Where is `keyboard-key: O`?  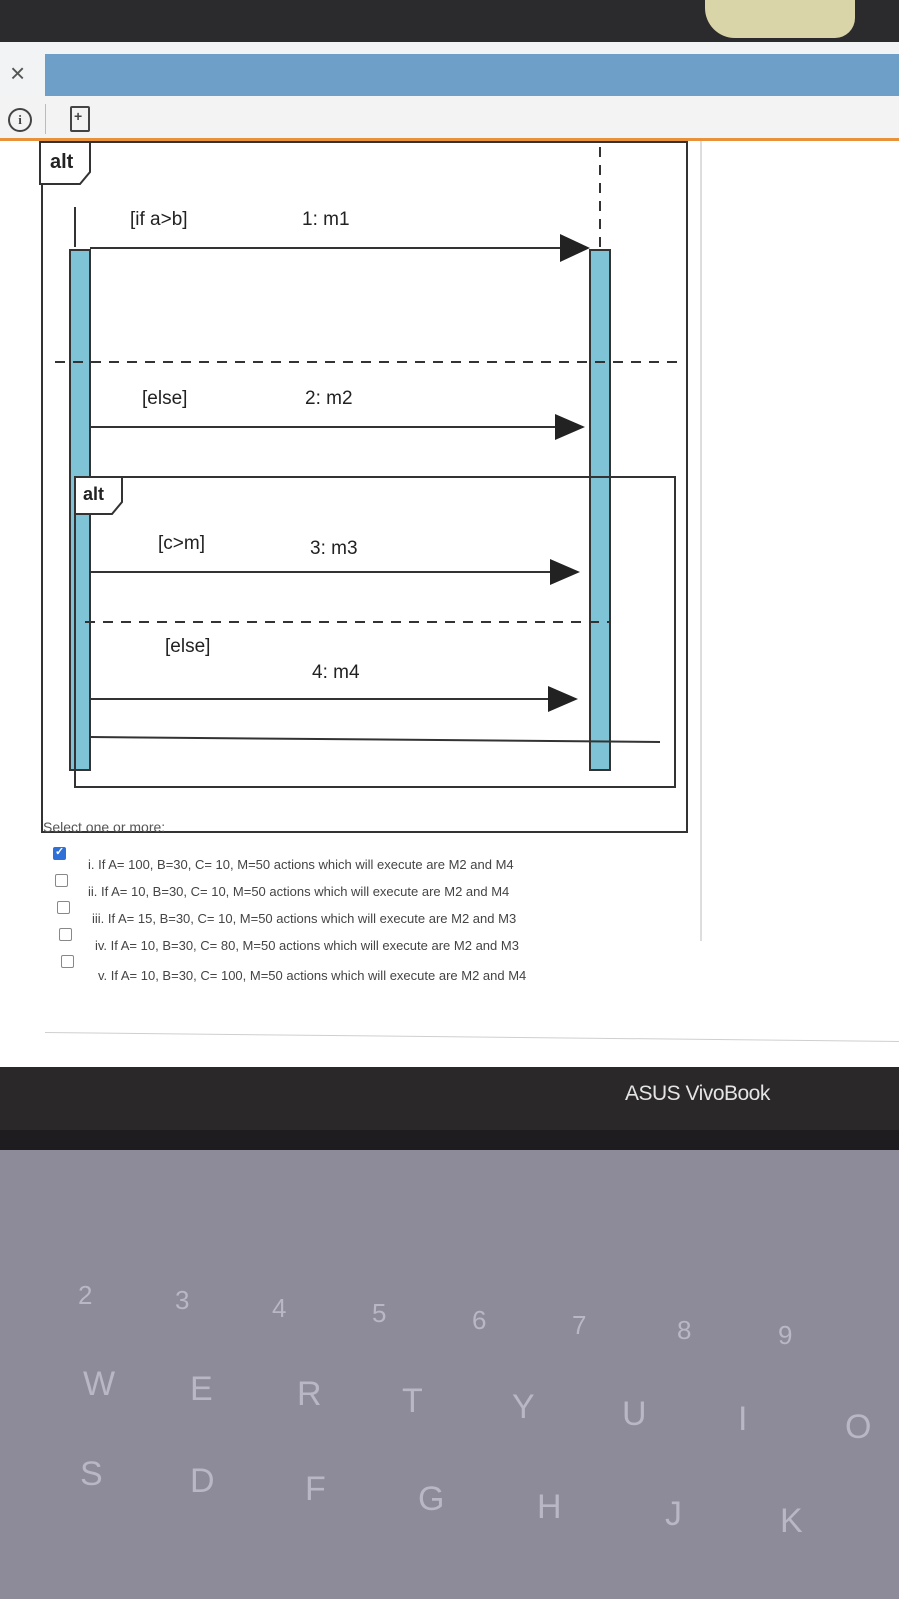 keyboard-key: O is located at coordinates (858, 1427).